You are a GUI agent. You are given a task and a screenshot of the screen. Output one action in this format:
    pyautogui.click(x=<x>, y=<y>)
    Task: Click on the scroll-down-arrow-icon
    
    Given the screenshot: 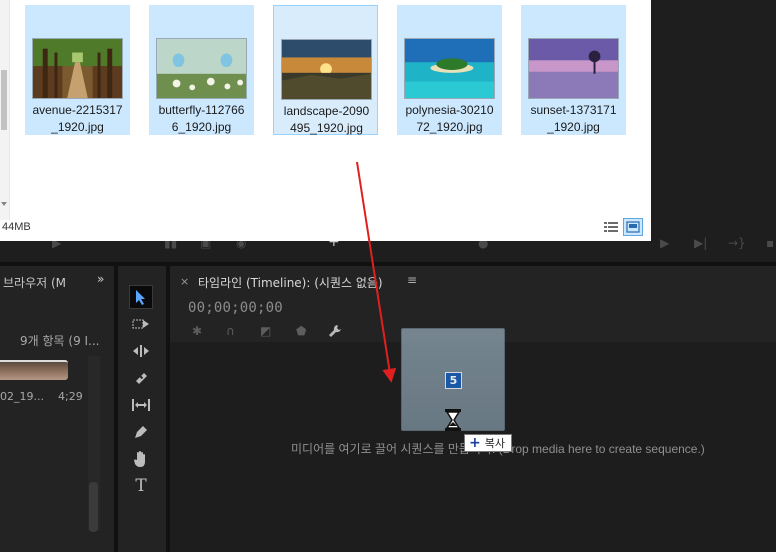 What is the action you would take?
    pyautogui.click(x=4, y=204)
    